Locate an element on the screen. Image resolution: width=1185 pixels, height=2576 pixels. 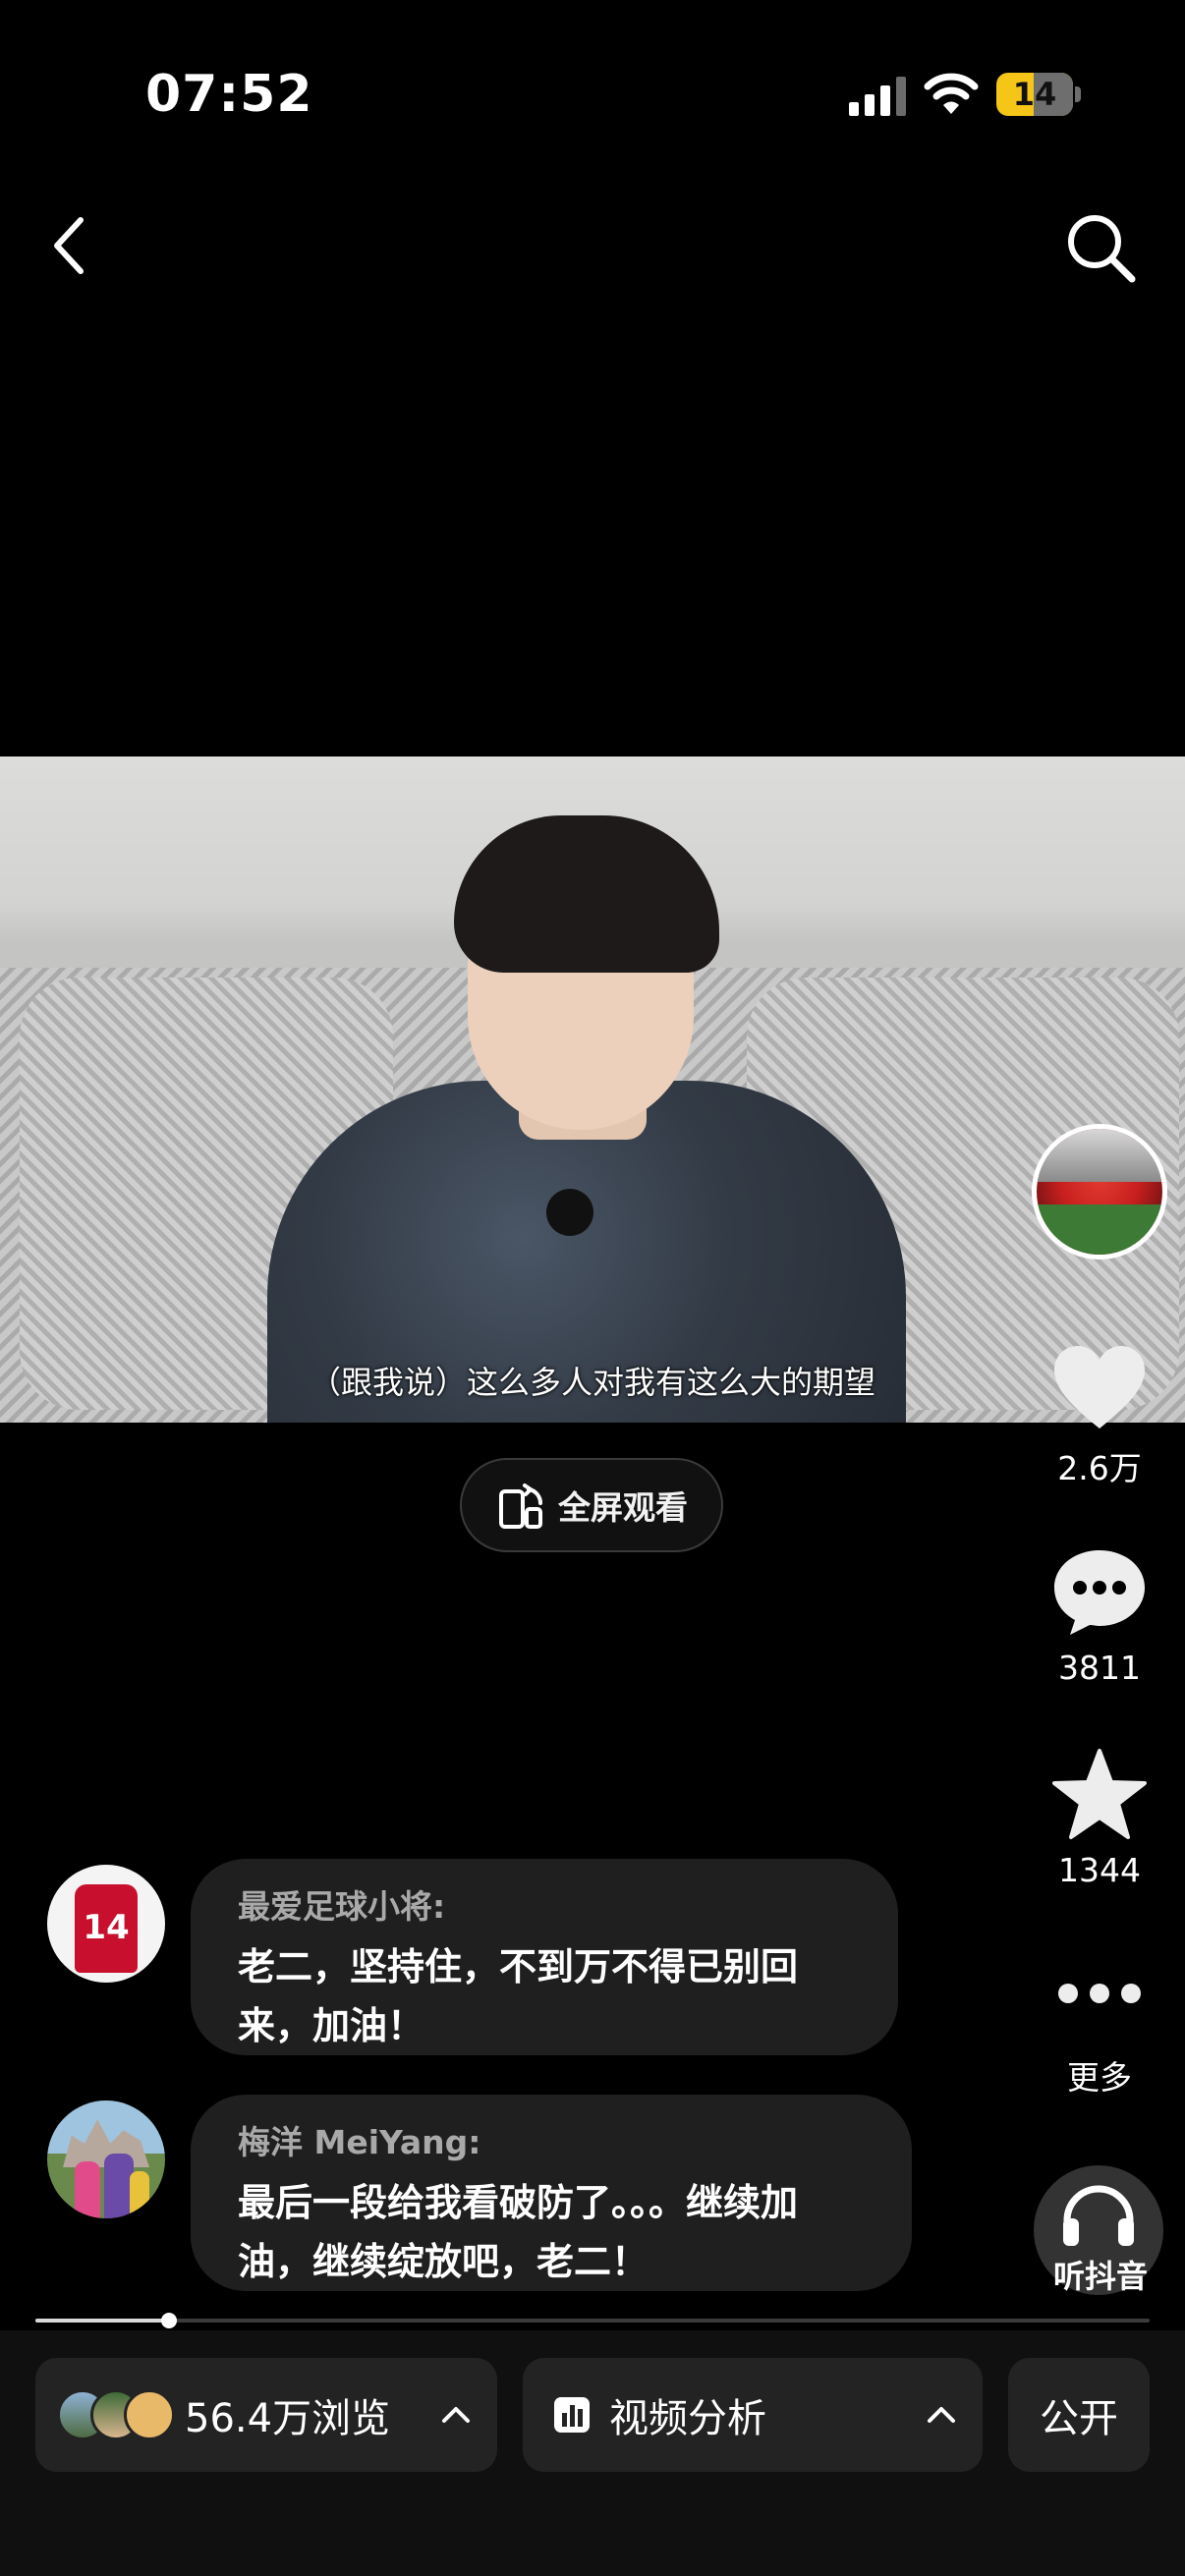
status-time: 07:52 is located at coordinates (229, 94).